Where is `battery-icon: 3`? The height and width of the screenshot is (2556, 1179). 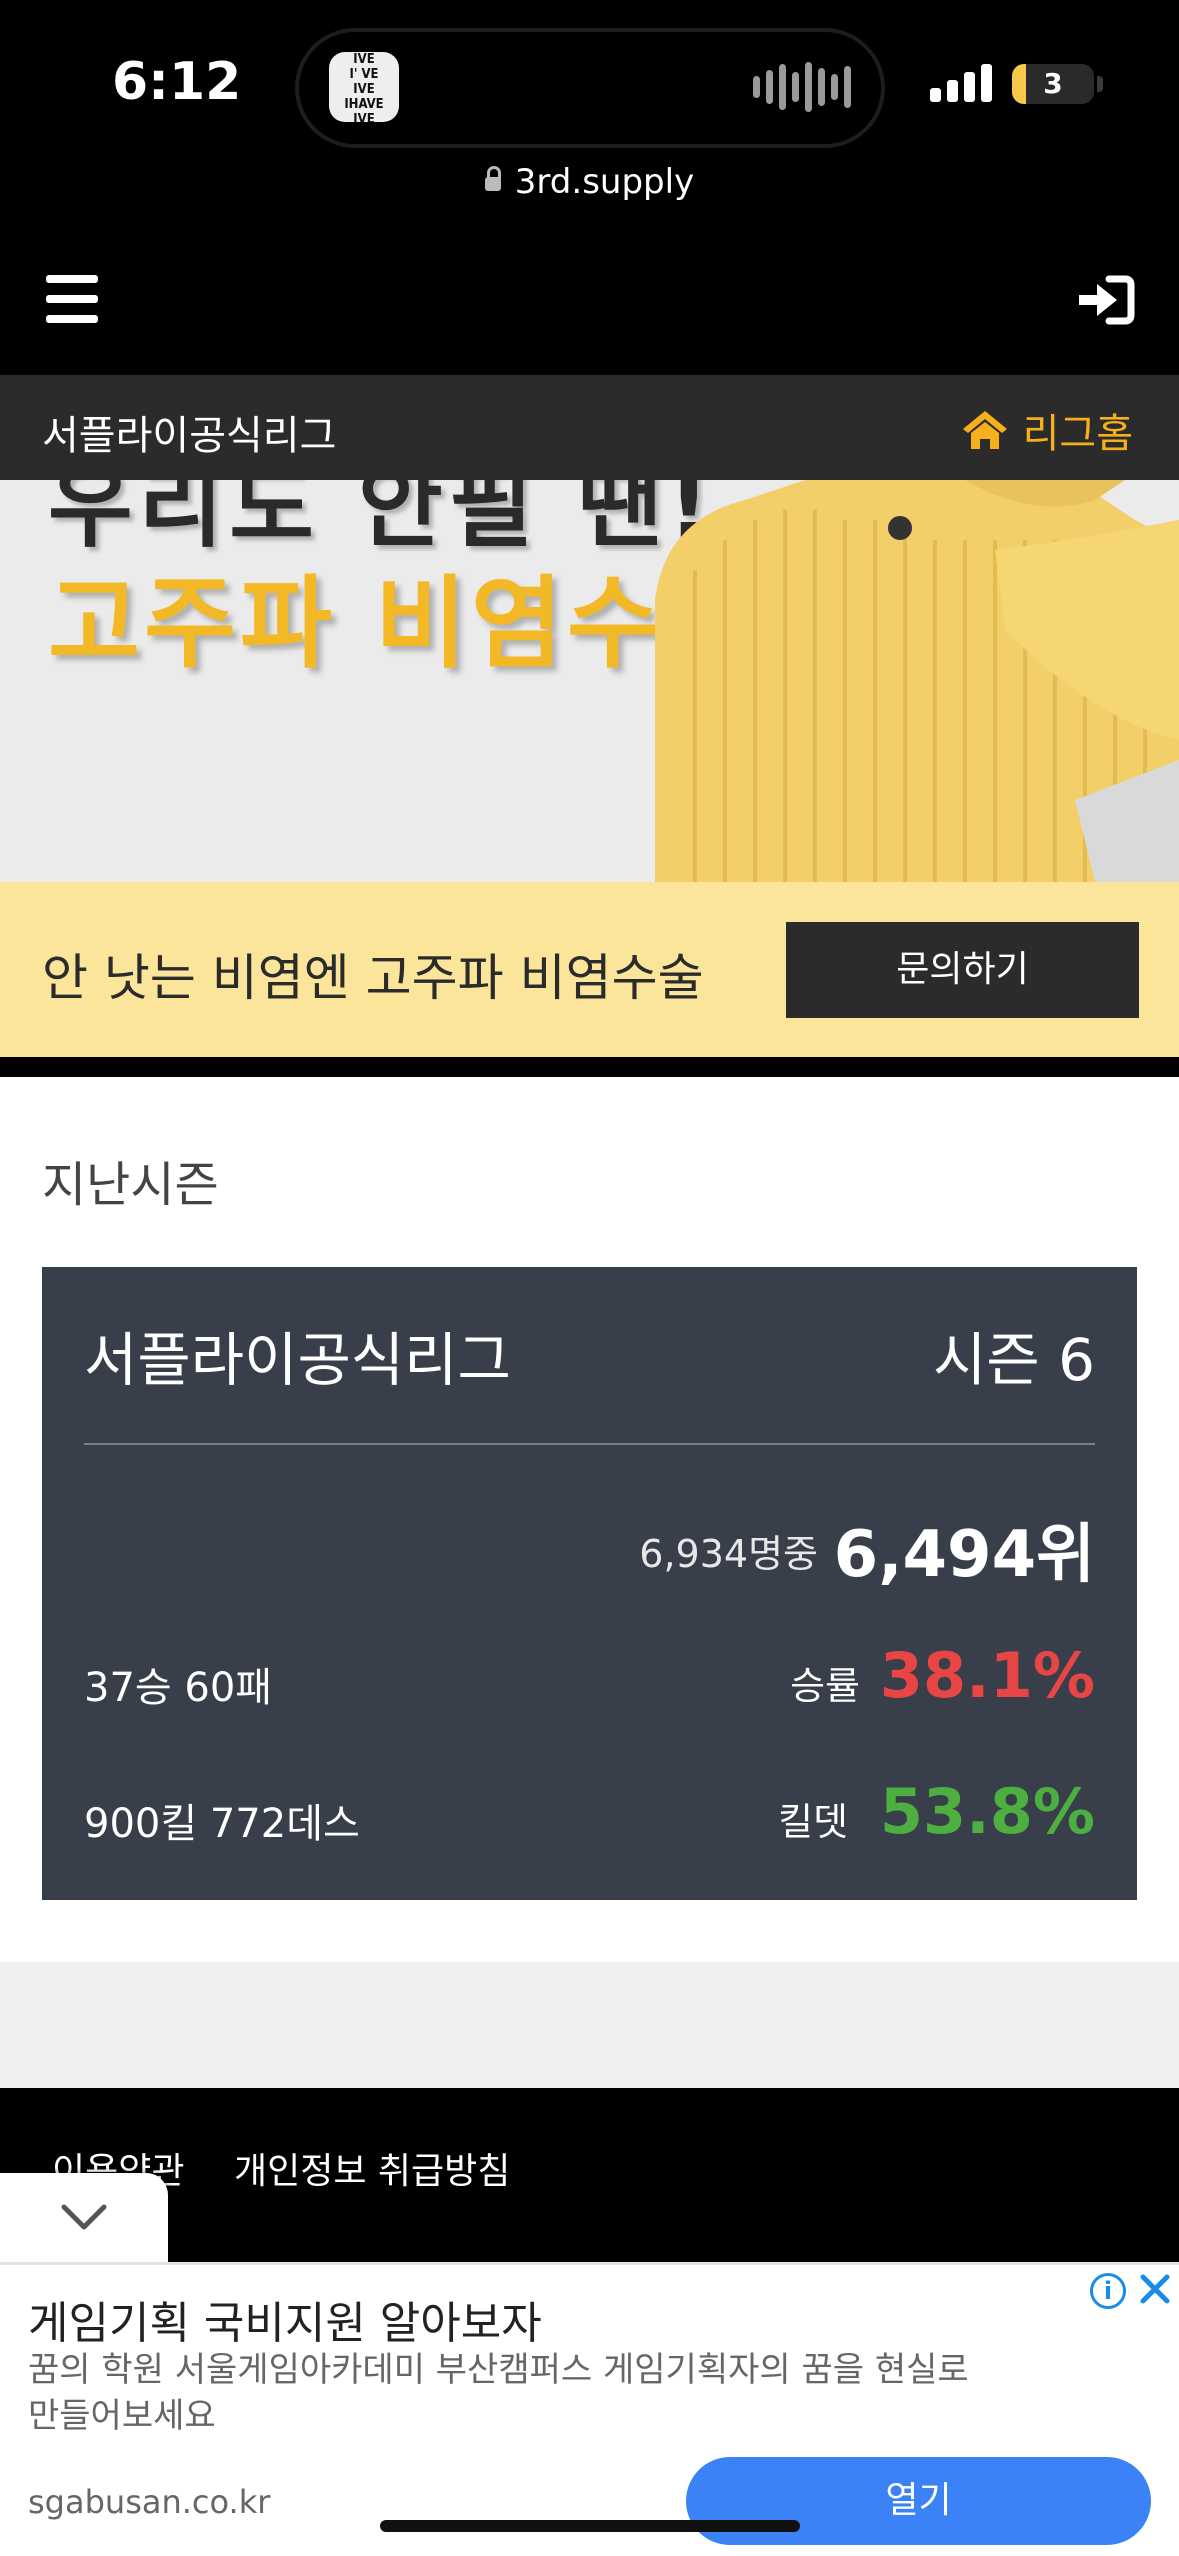 battery-icon: 3 is located at coordinates (1053, 84).